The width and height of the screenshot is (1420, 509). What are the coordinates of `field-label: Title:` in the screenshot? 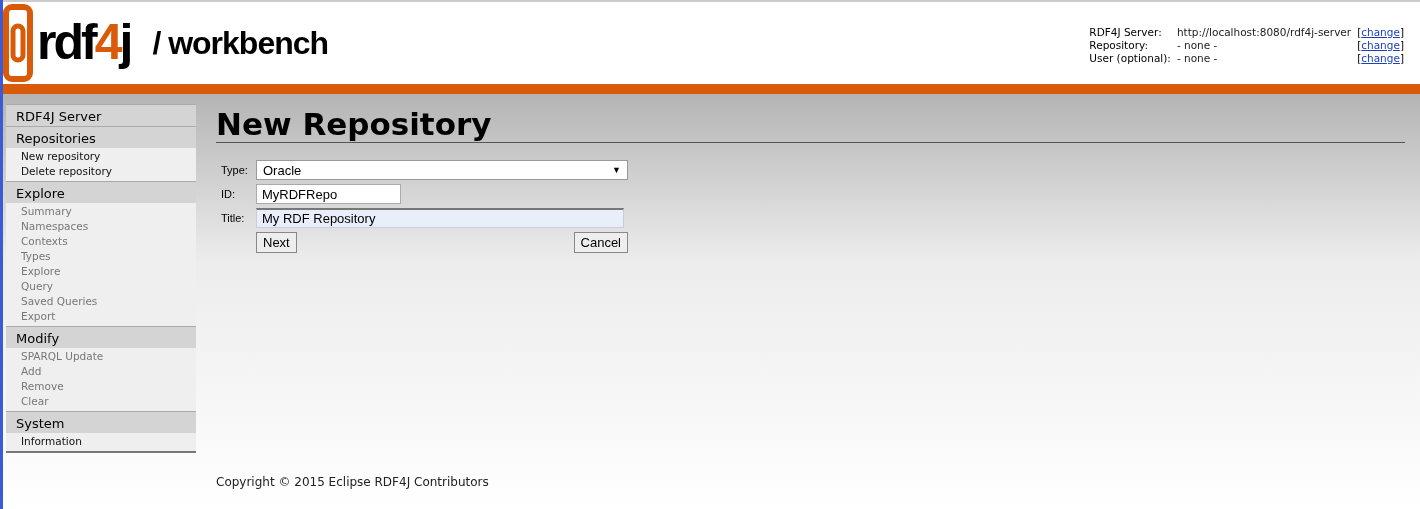 It's located at (233, 218).